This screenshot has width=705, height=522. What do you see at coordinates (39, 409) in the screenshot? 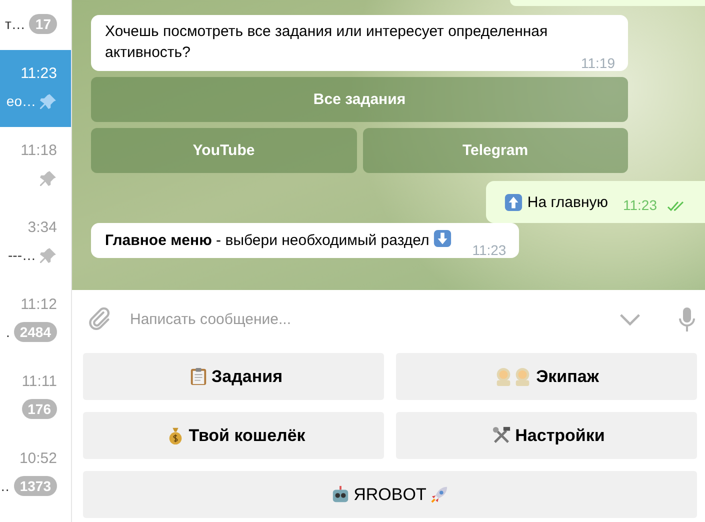
I see `unread-count: 176` at bounding box center [39, 409].